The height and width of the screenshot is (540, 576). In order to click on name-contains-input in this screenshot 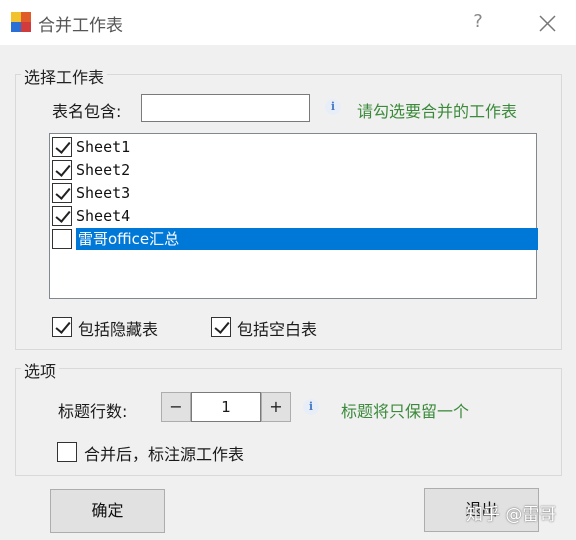, I will do `click(225, 108)`.